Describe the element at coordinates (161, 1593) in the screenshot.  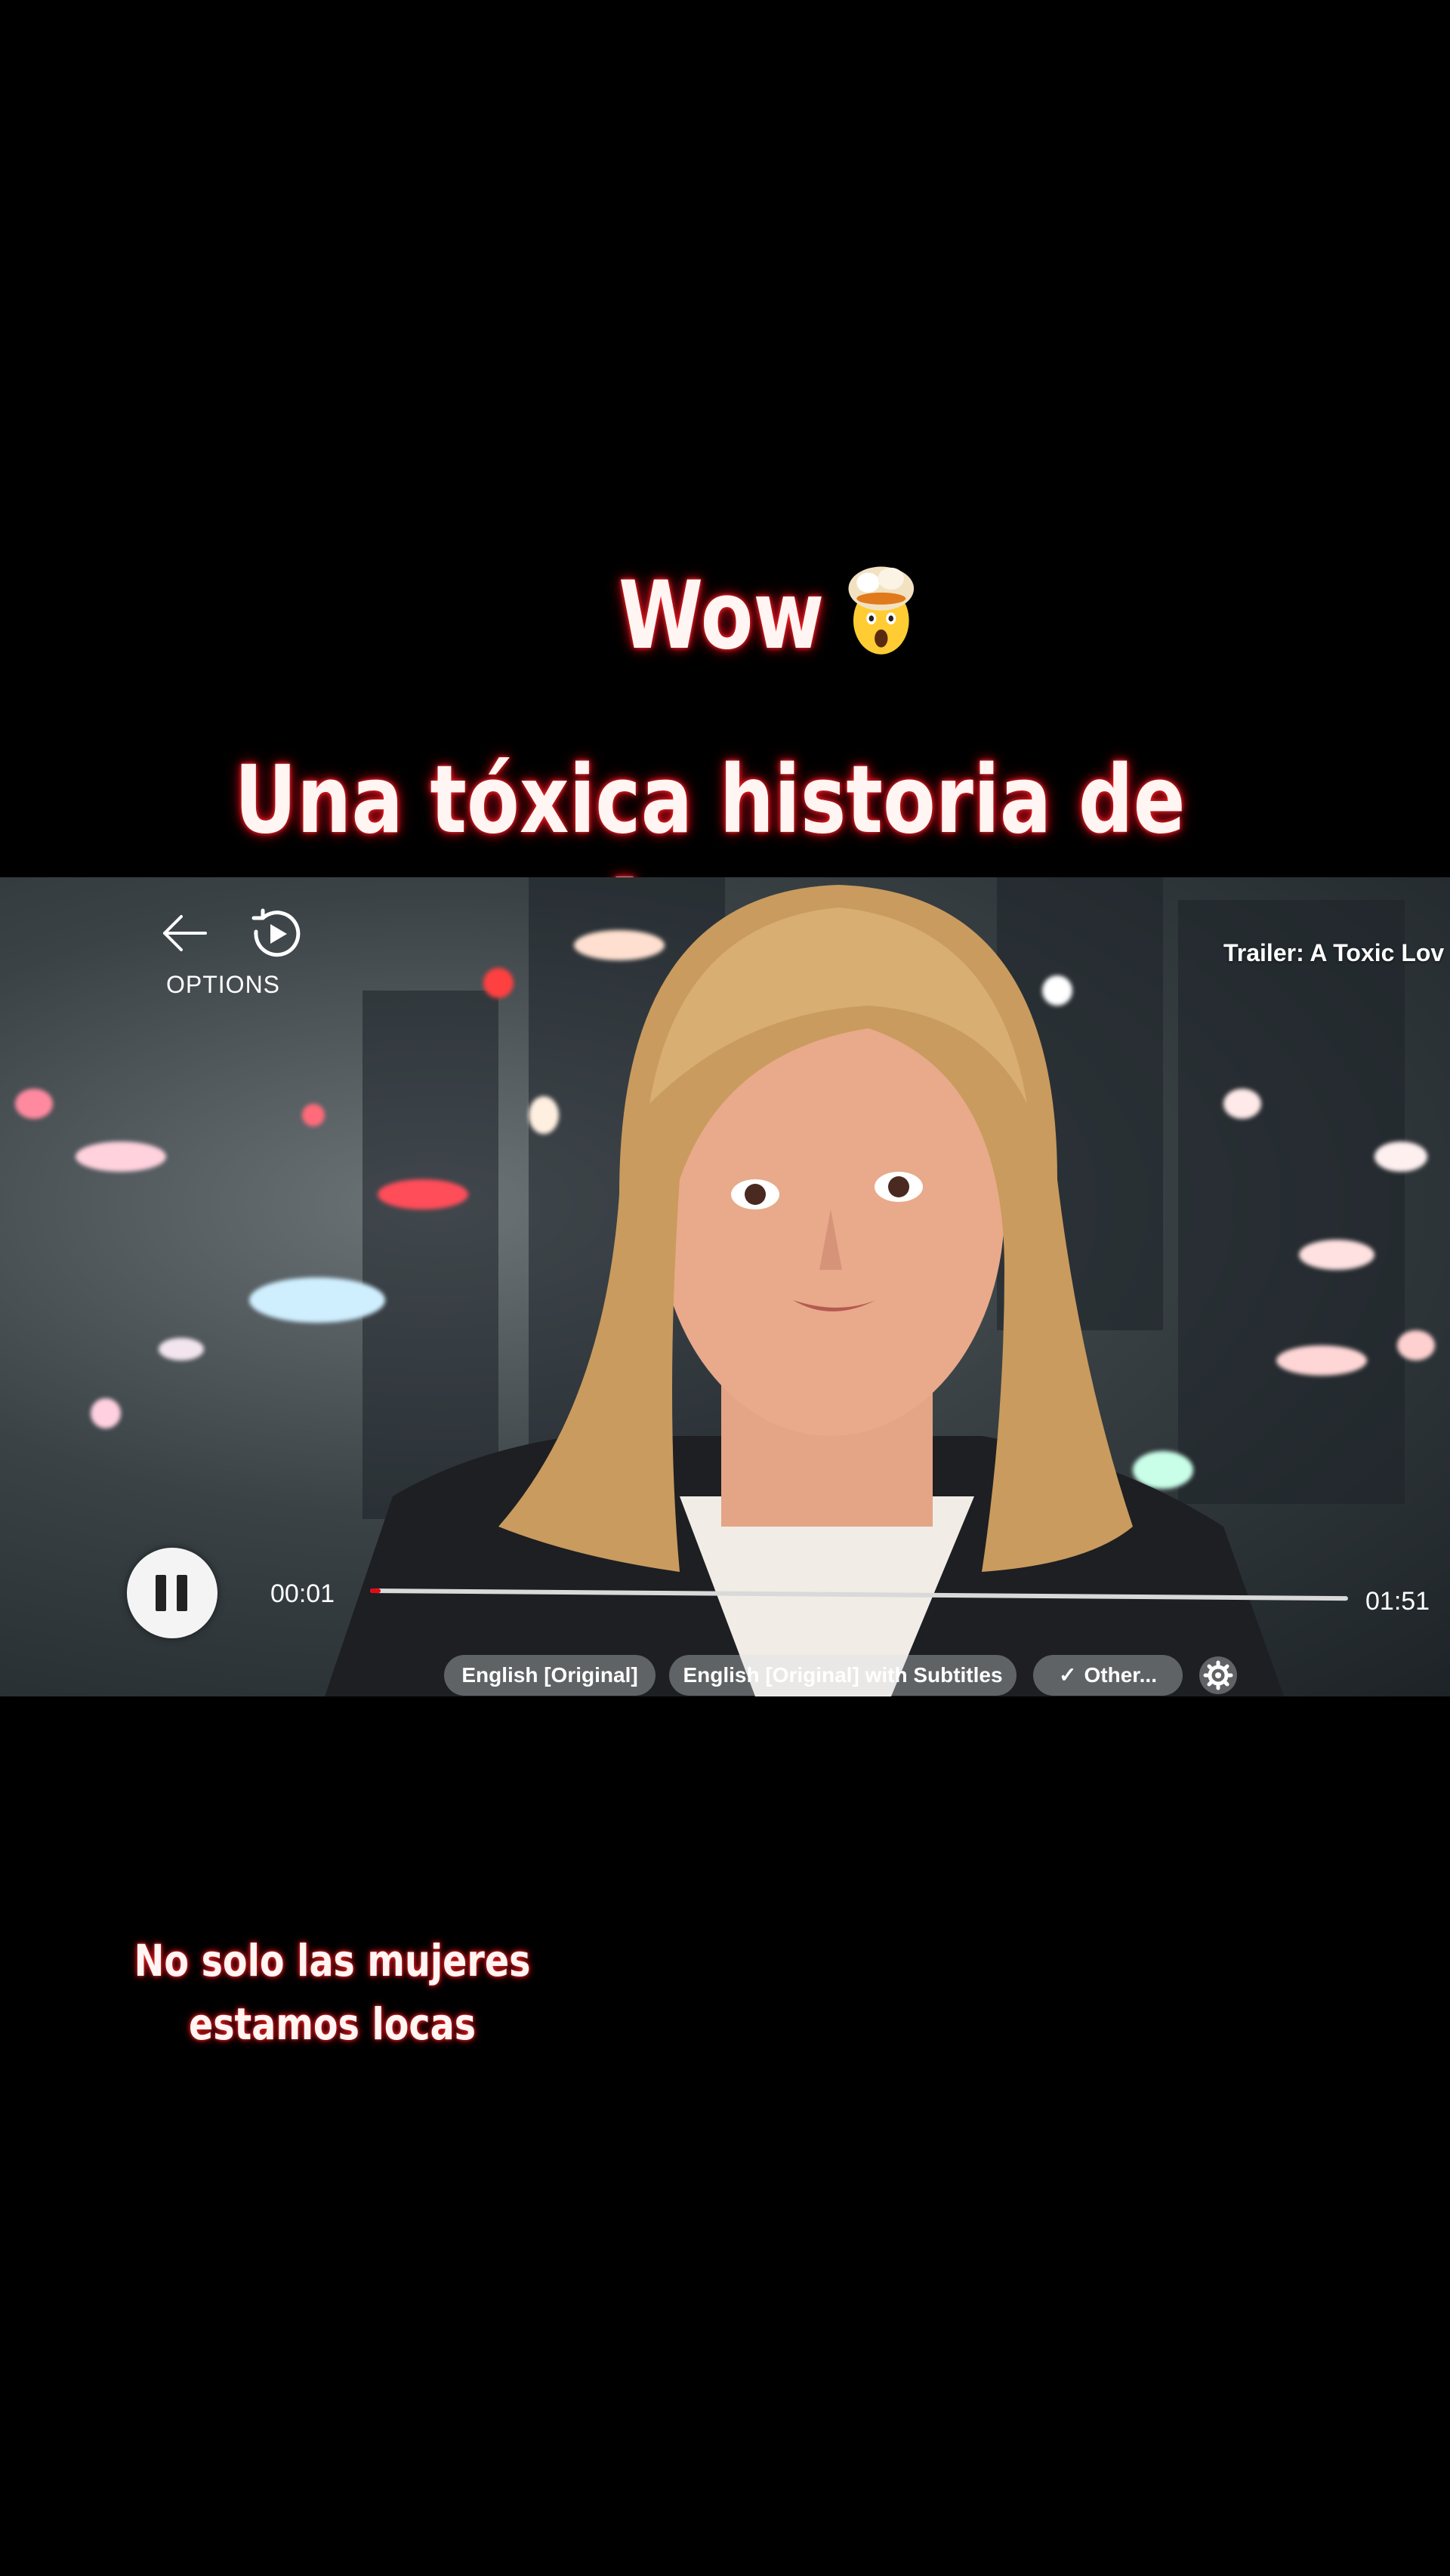
I see `pause-icon` at that location.